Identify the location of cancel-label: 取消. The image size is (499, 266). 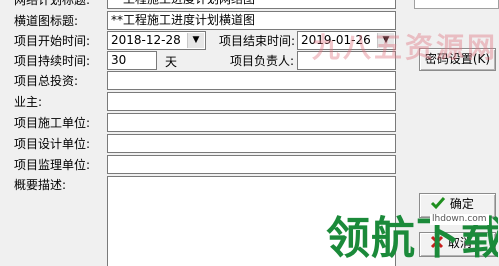
(459, 243).